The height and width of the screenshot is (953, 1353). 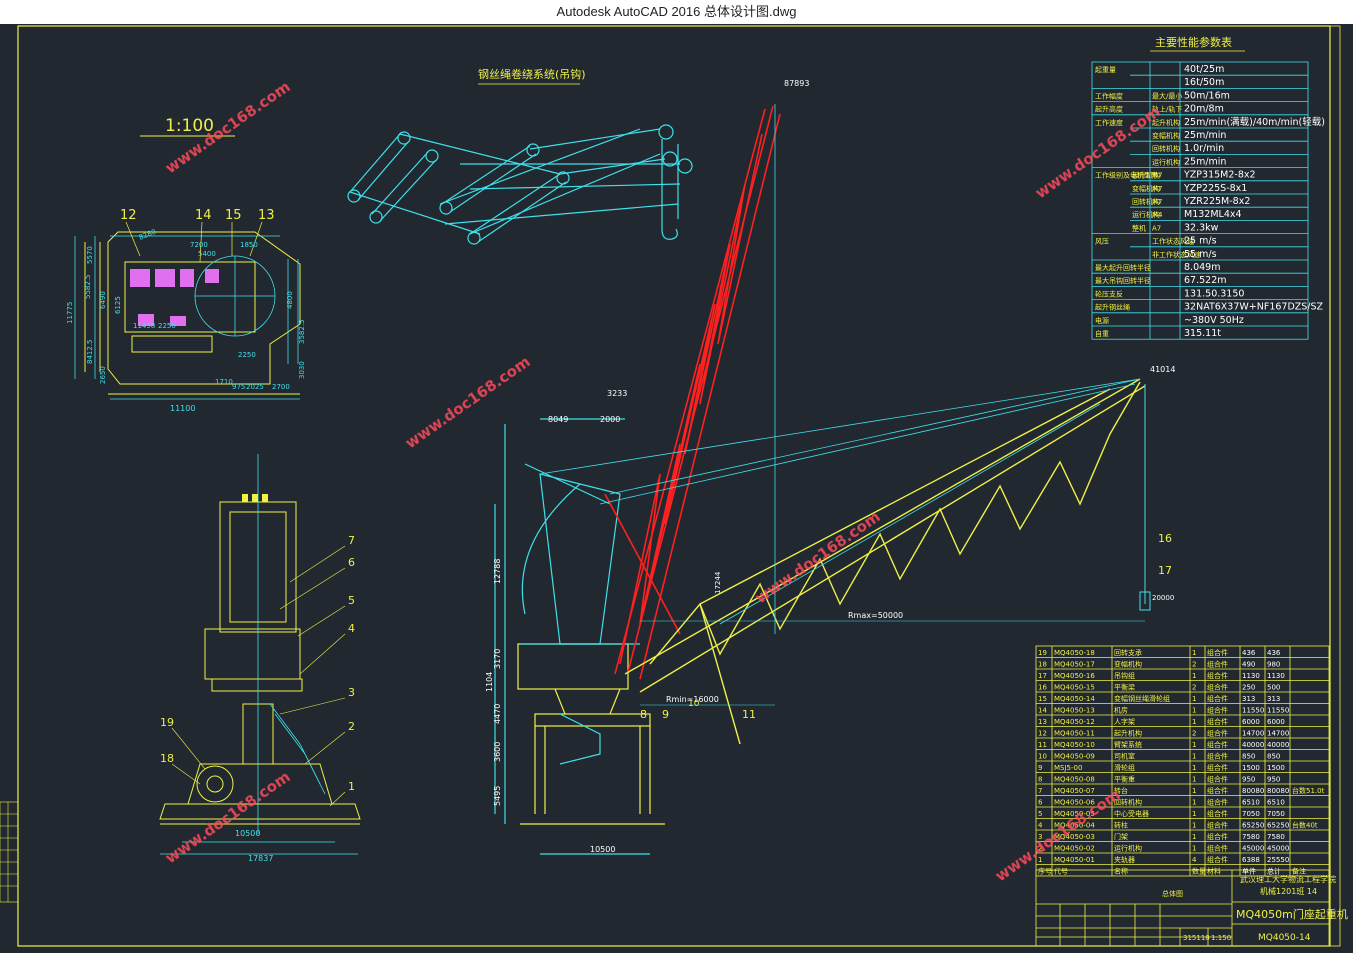 What do you see at coordinates (718, 582) in the screenshot?
I see `main-dim-17244: 17244` at bounding box center [718, 582].